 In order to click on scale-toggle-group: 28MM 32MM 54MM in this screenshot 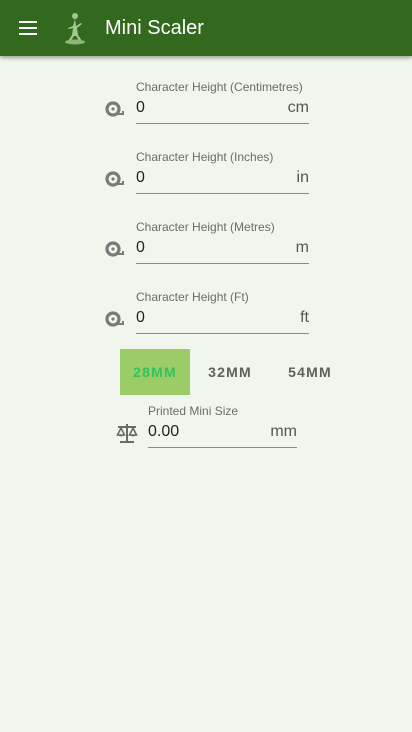, I will do `click(235, 372)`.